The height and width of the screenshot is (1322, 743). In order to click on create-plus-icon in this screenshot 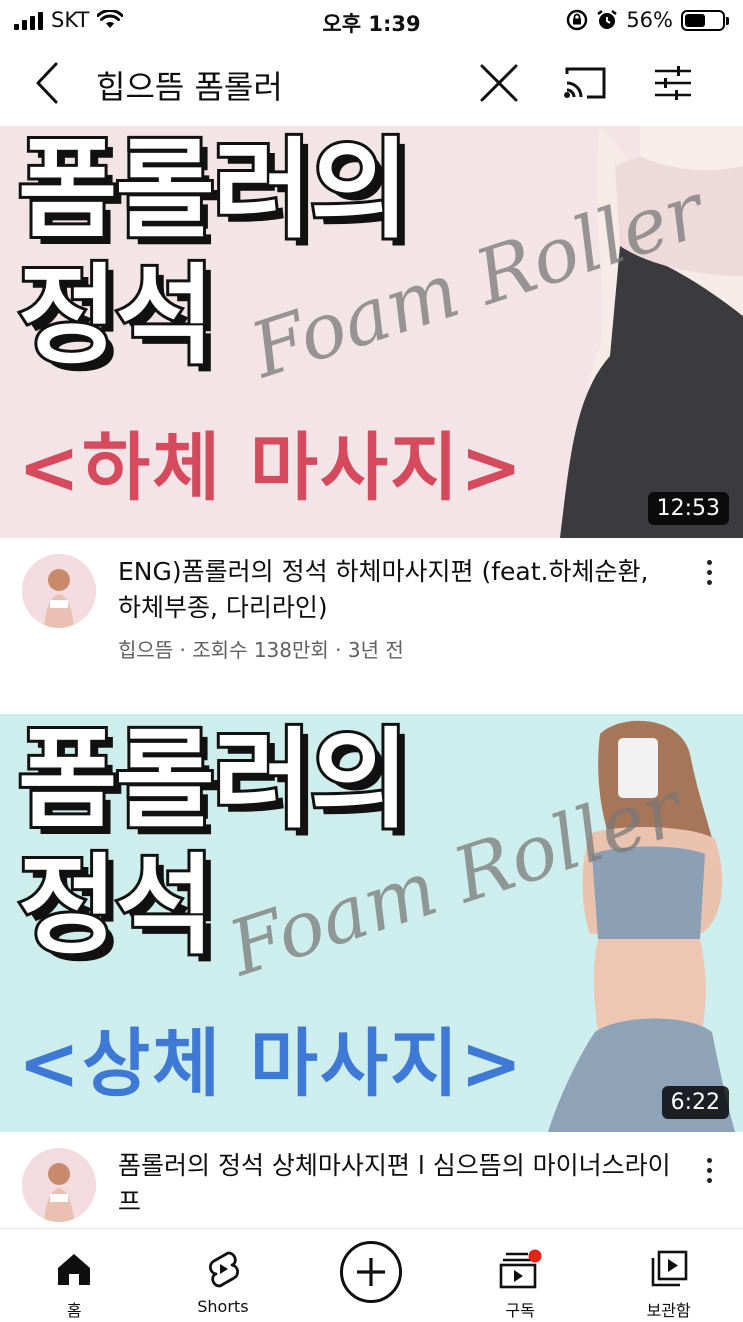, I will do `click(371, 1272)`.